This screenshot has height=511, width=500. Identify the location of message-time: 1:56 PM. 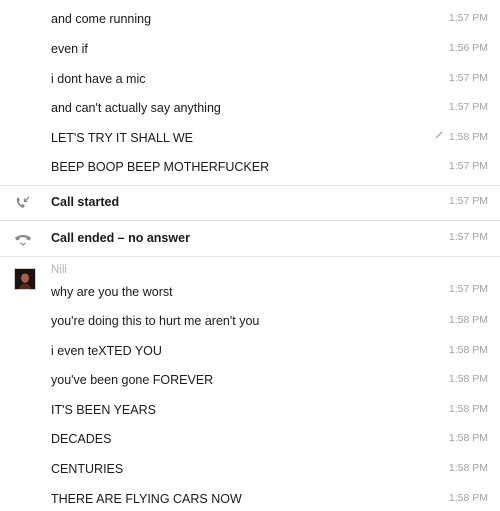
(468, 48).